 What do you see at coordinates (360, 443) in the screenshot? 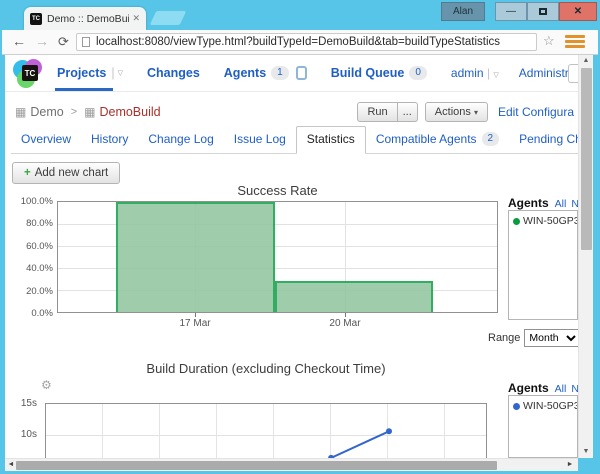
I see `duration-line-series` at bounding box center [360, 443].